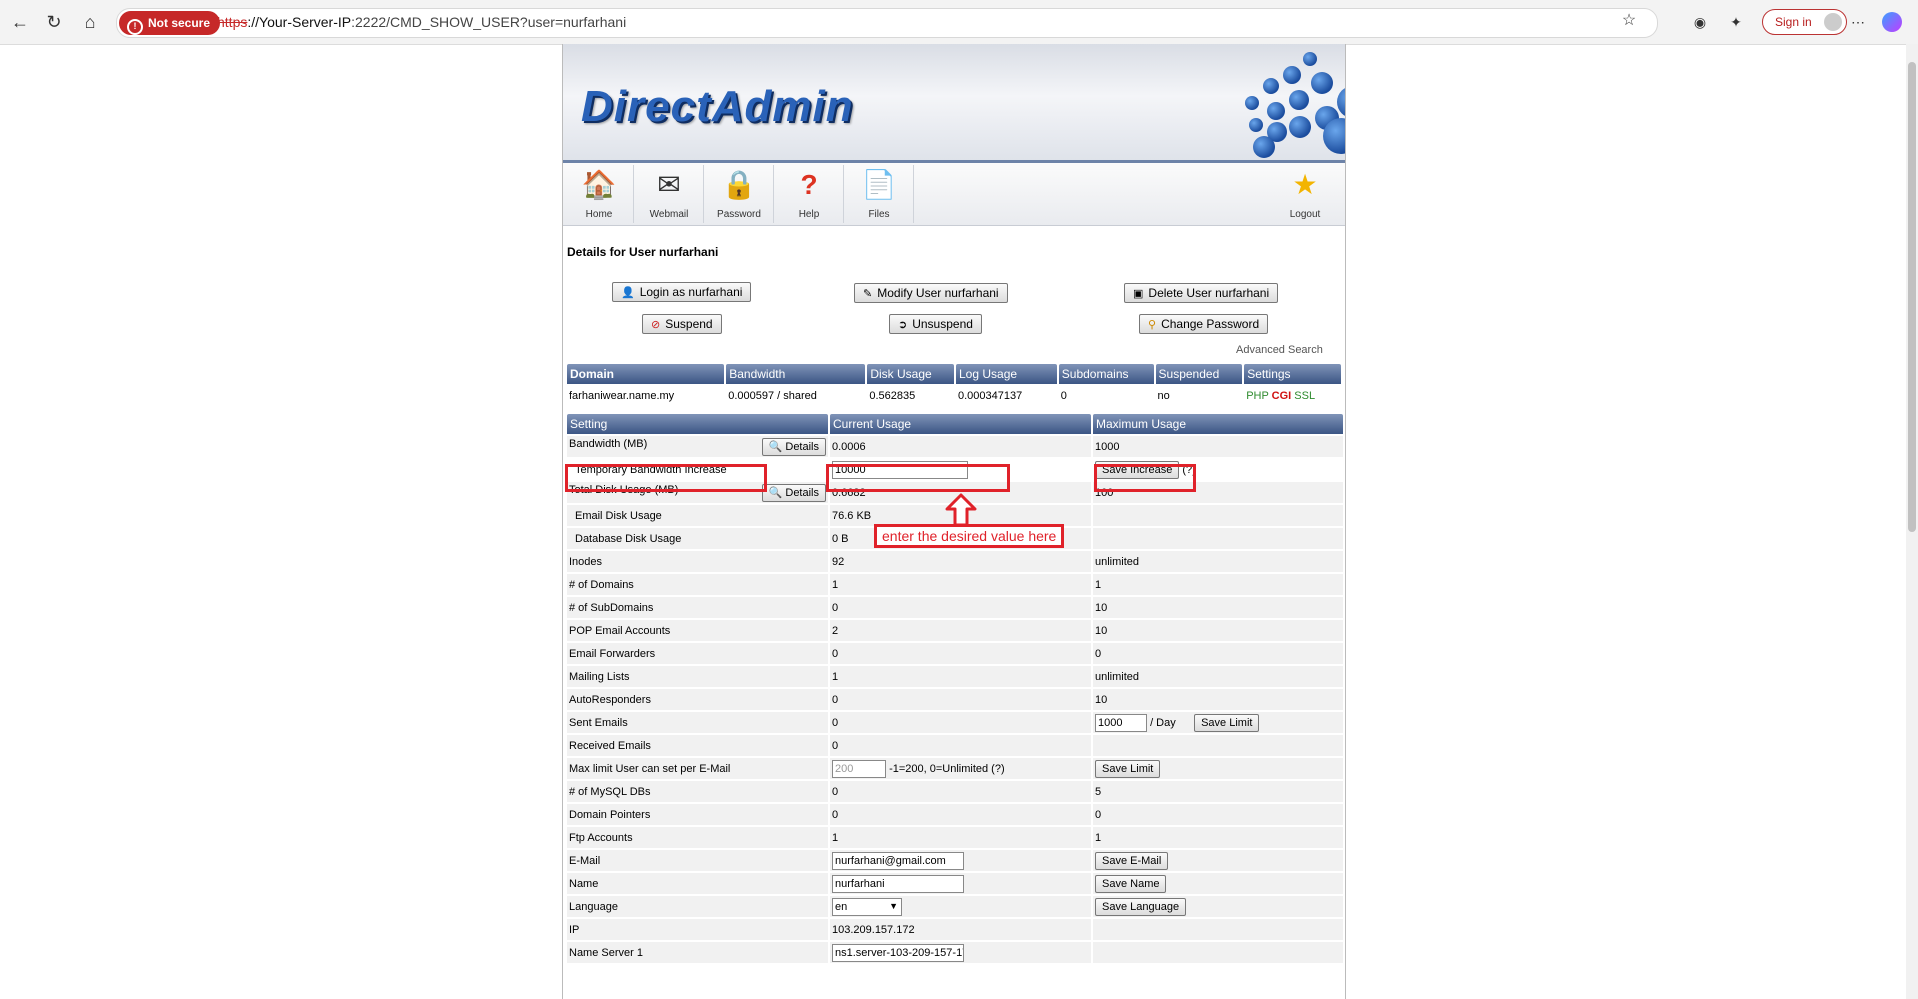  What do you see at coordinates (697, 424) in the screenshot?
I see `col-setting: Setting` at bounding box center [697, 424].